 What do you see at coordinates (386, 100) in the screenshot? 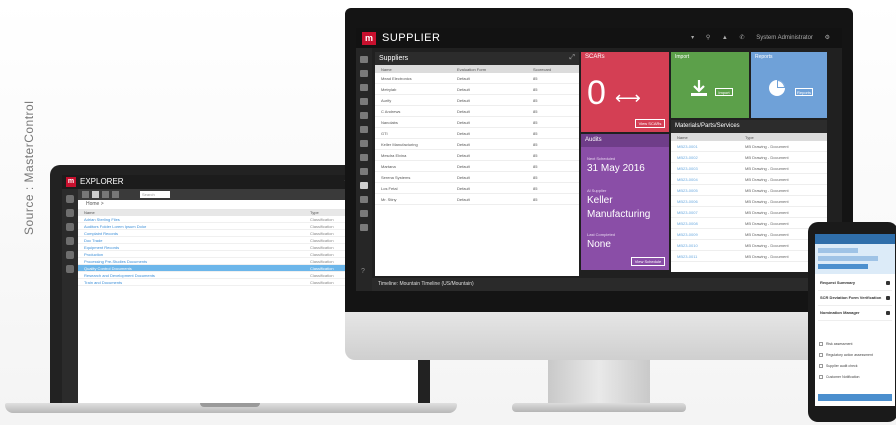
I see `supplier-name: Aurify` at bounding box center [386, 100].